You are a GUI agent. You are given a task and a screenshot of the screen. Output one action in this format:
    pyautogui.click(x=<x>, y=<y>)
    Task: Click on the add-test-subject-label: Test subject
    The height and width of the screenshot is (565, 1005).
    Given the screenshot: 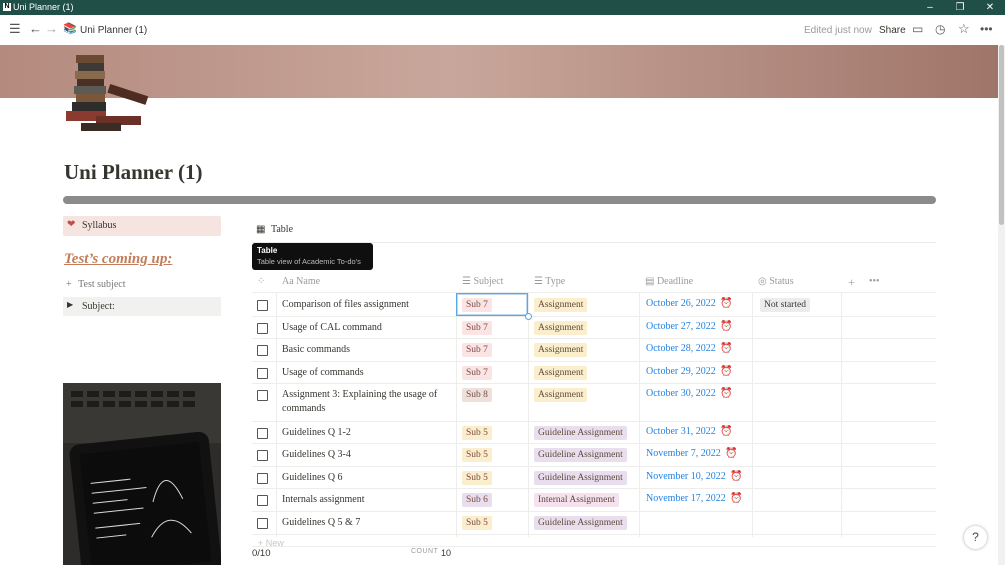 What is the action you would take?
    pyautogui.click(x=102, y=284)
    